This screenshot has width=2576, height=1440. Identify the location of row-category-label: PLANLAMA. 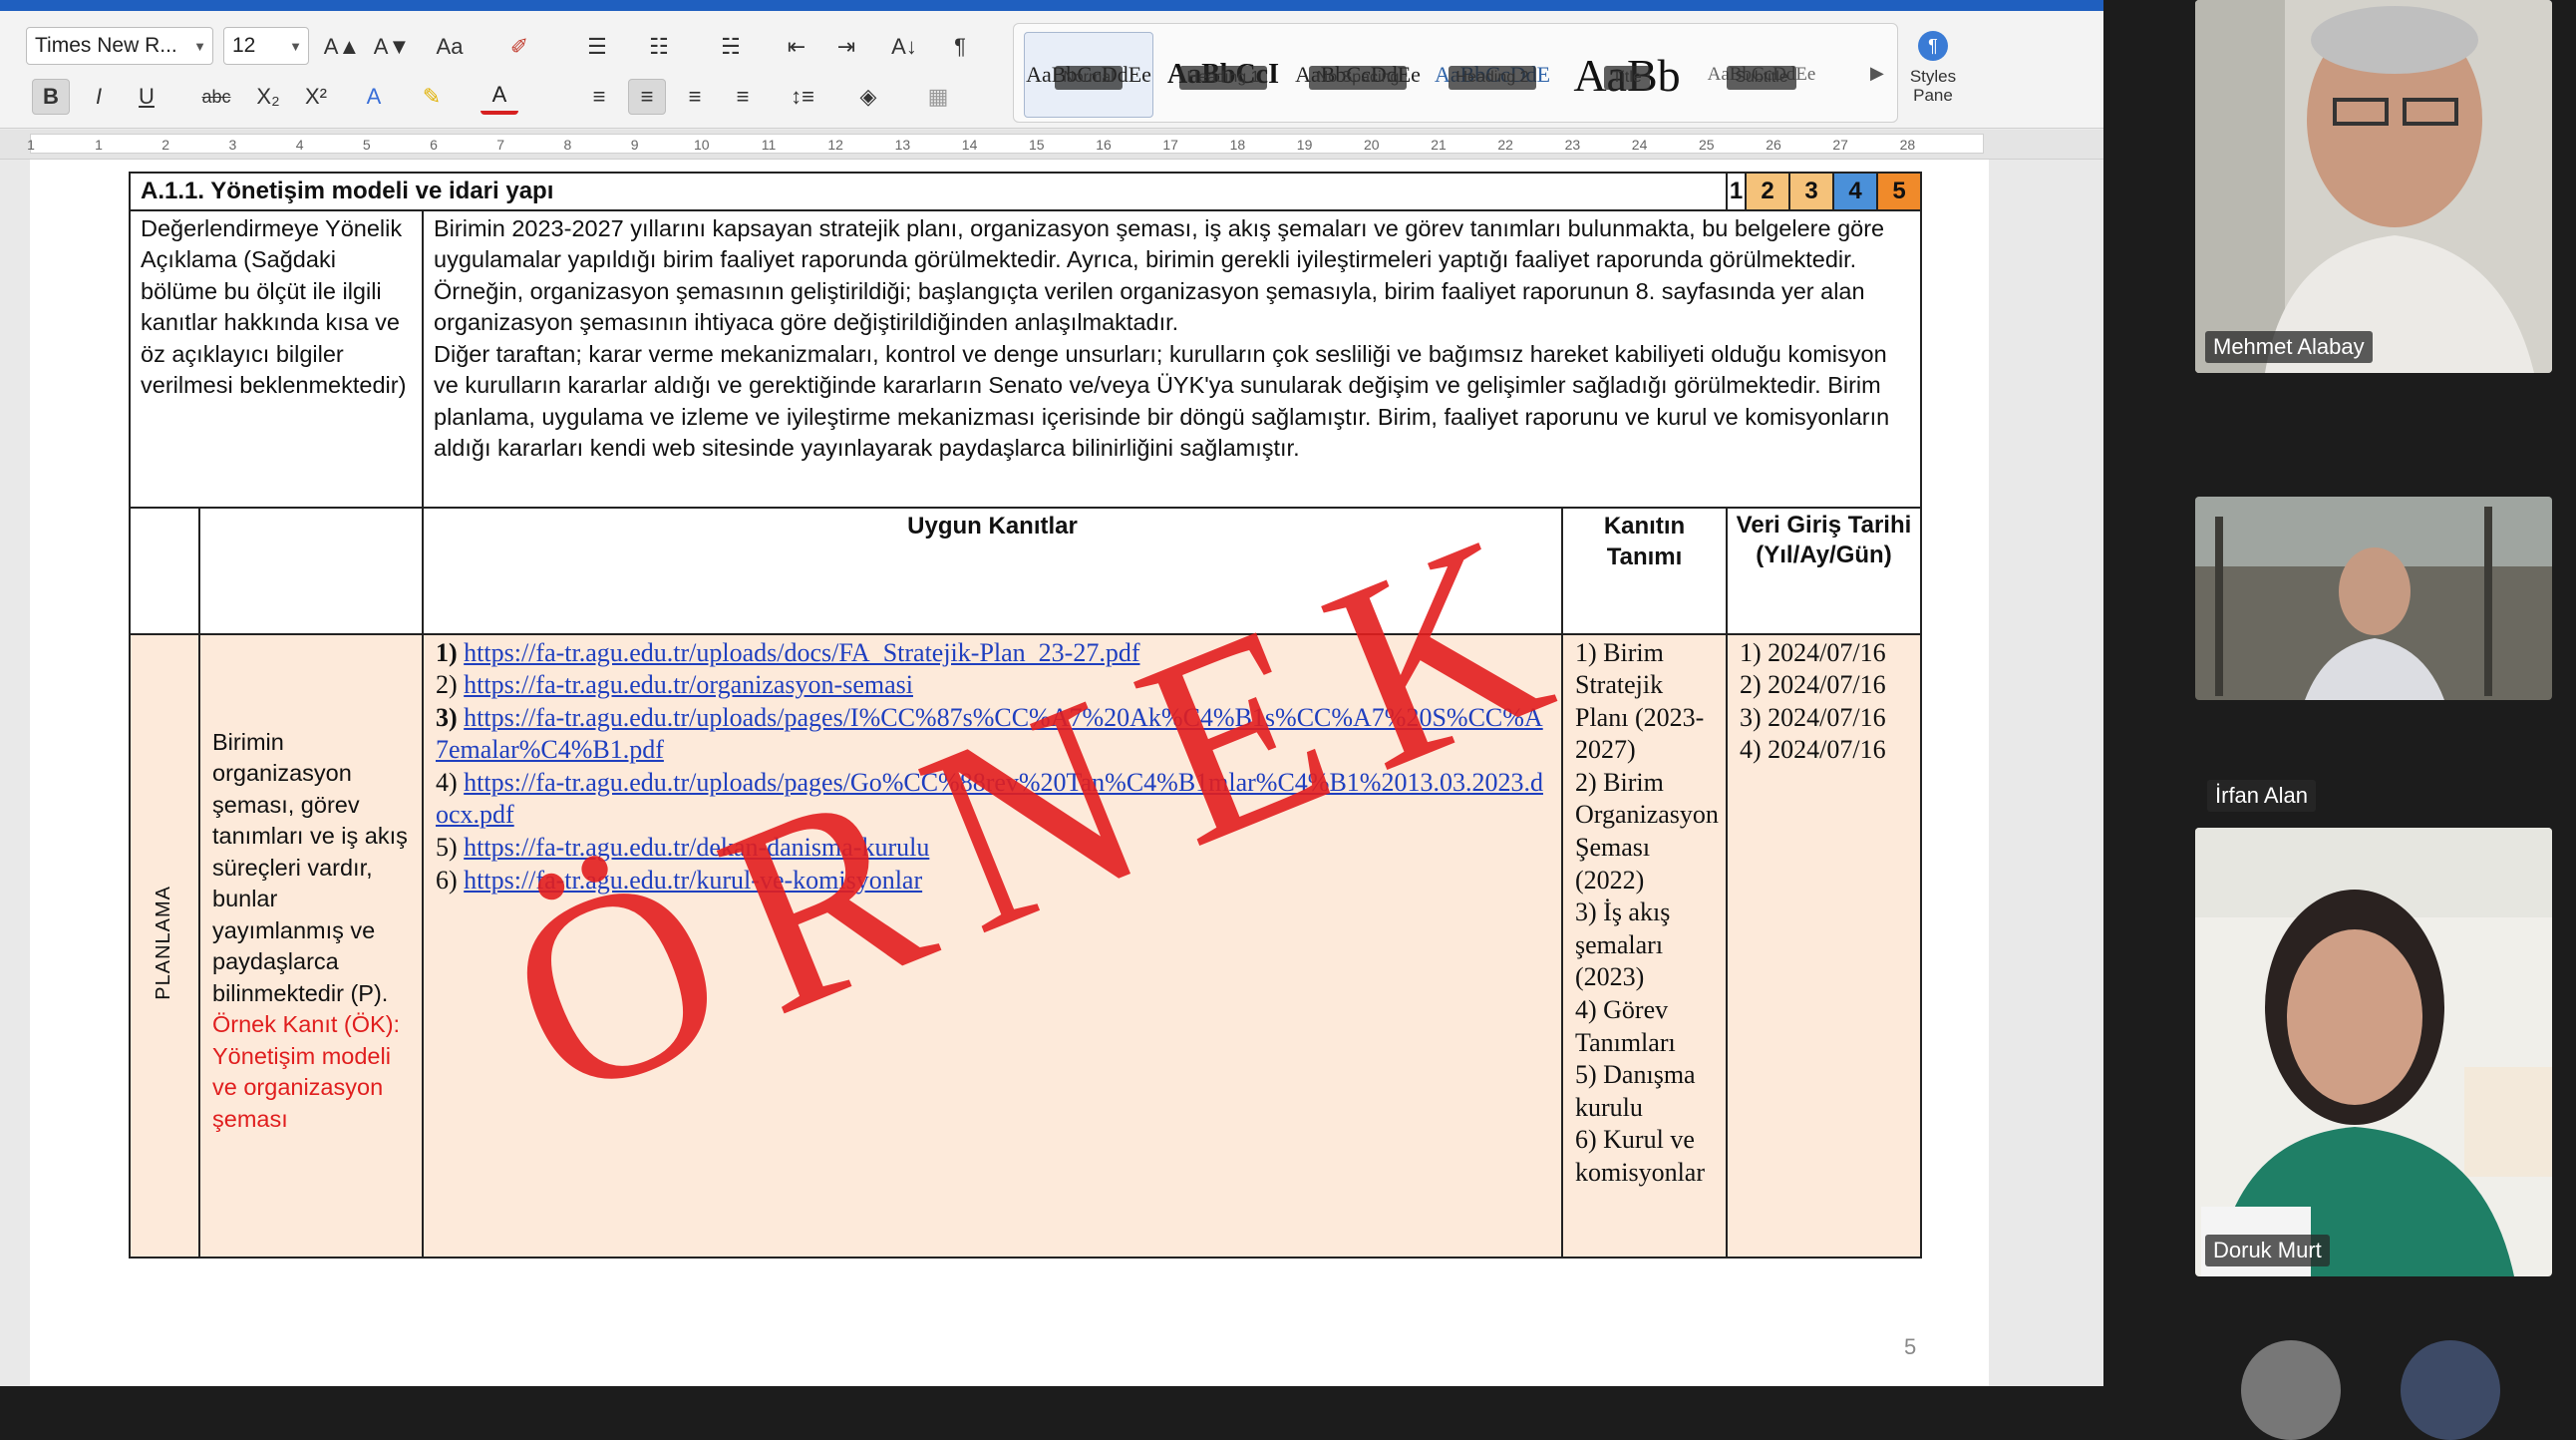
(164, 943).